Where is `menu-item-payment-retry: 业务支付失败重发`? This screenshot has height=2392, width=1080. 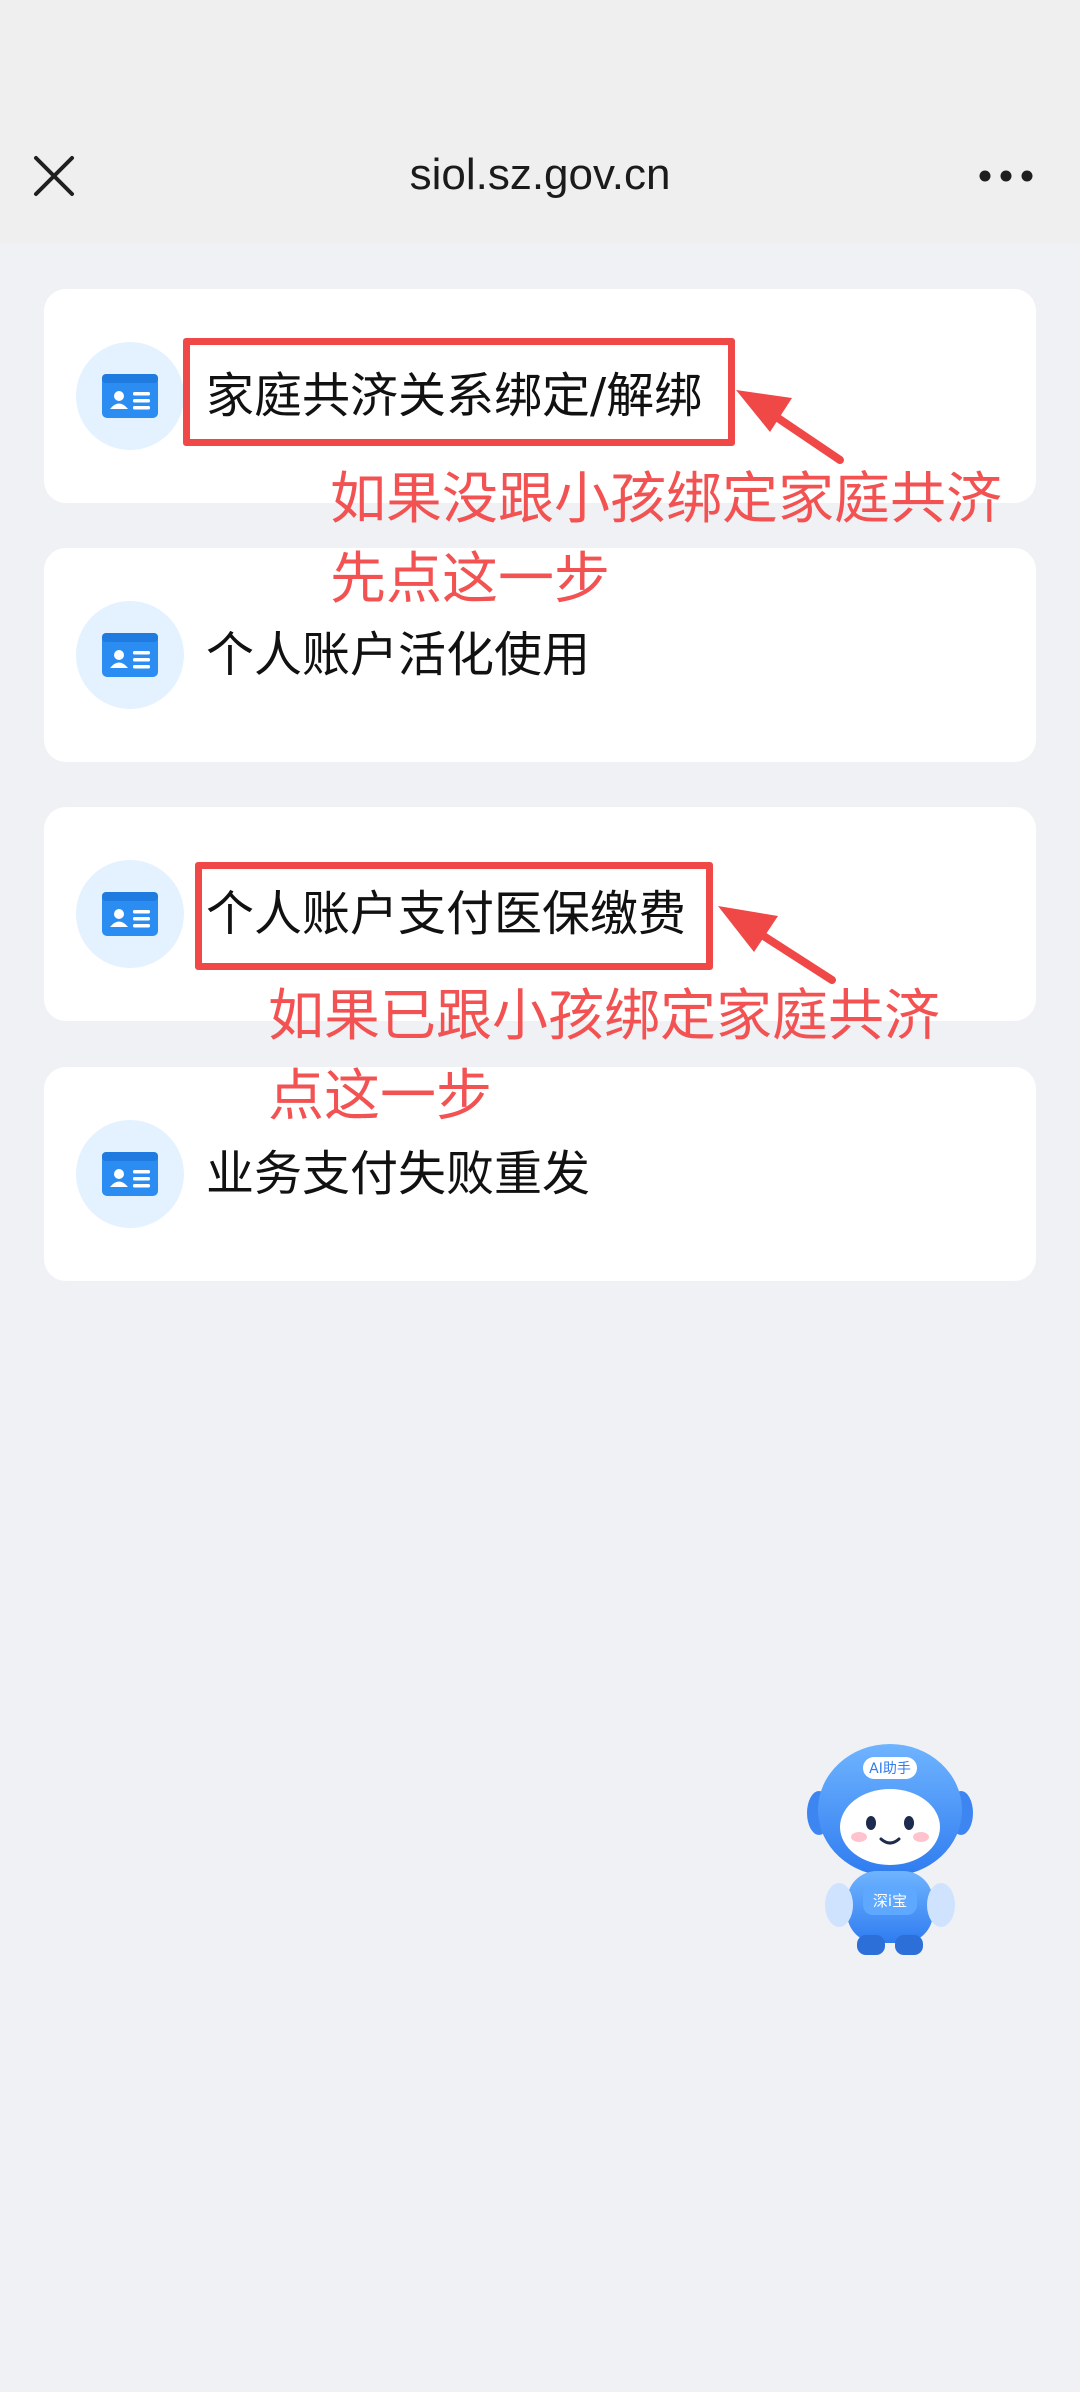
menu-item-payment-retry: 业务支付失败重发 is located at coordinates (540, 1174).